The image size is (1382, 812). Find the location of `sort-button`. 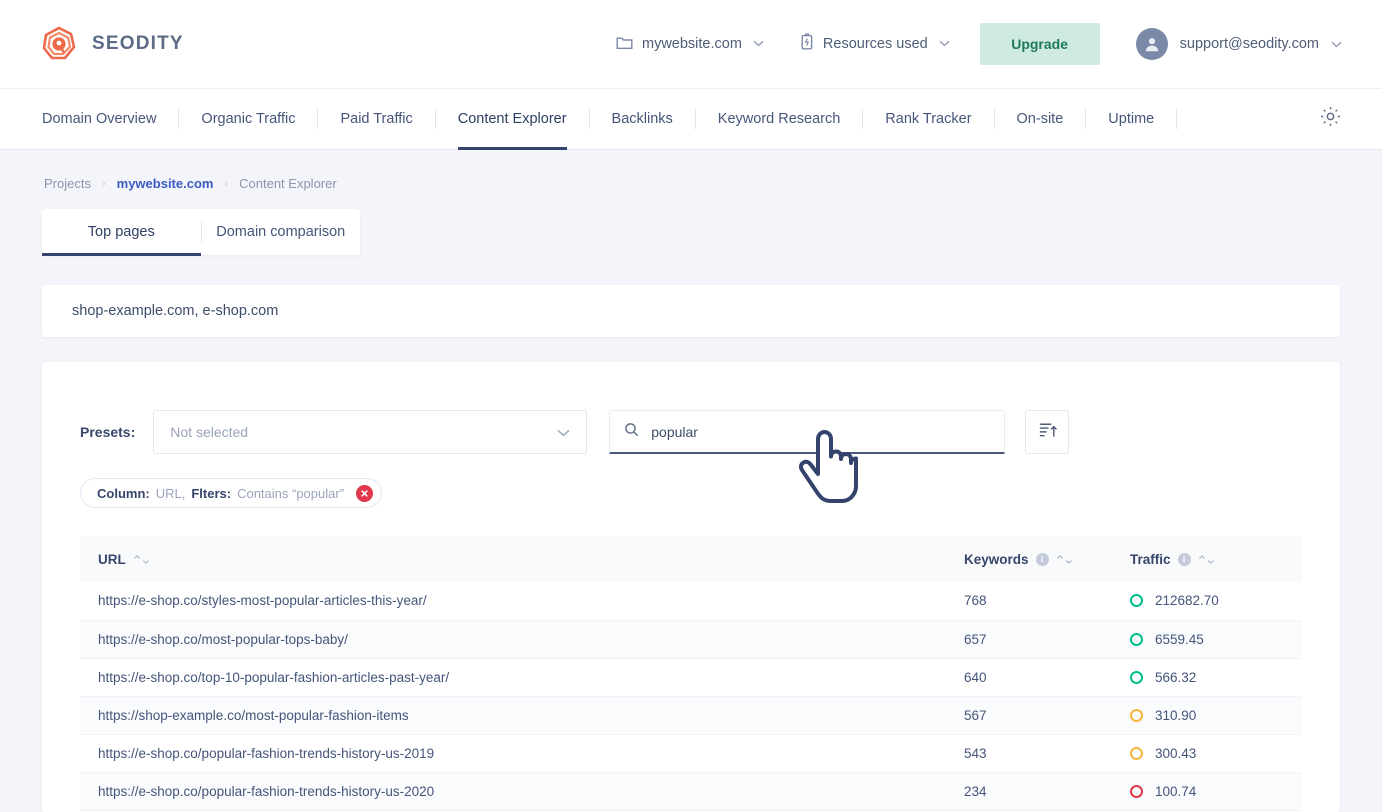

sort-button is located at coordinates (1047, 432).